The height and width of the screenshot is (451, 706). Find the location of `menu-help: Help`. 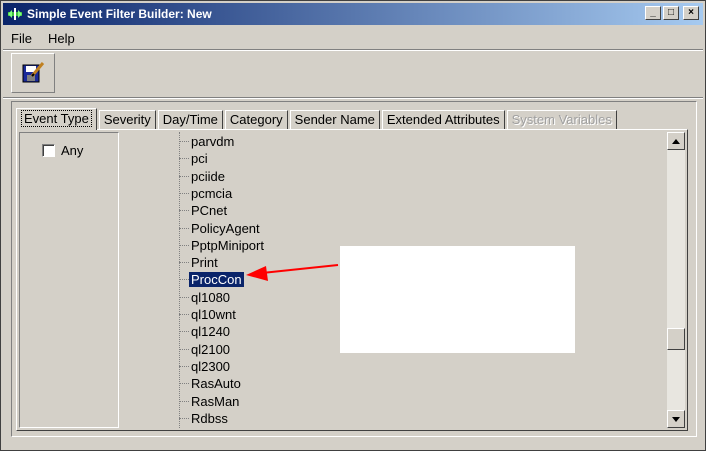

menu-help: Help is located at coordinates (61, 38).